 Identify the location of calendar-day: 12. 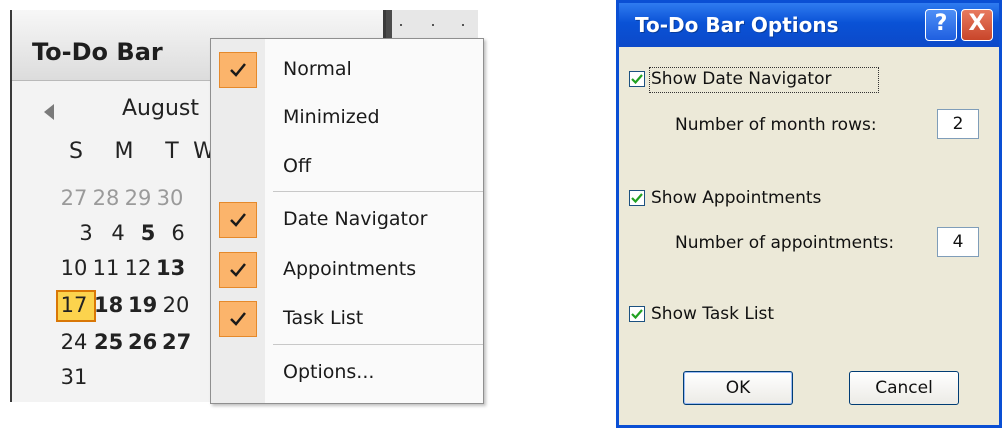
(138, 268).